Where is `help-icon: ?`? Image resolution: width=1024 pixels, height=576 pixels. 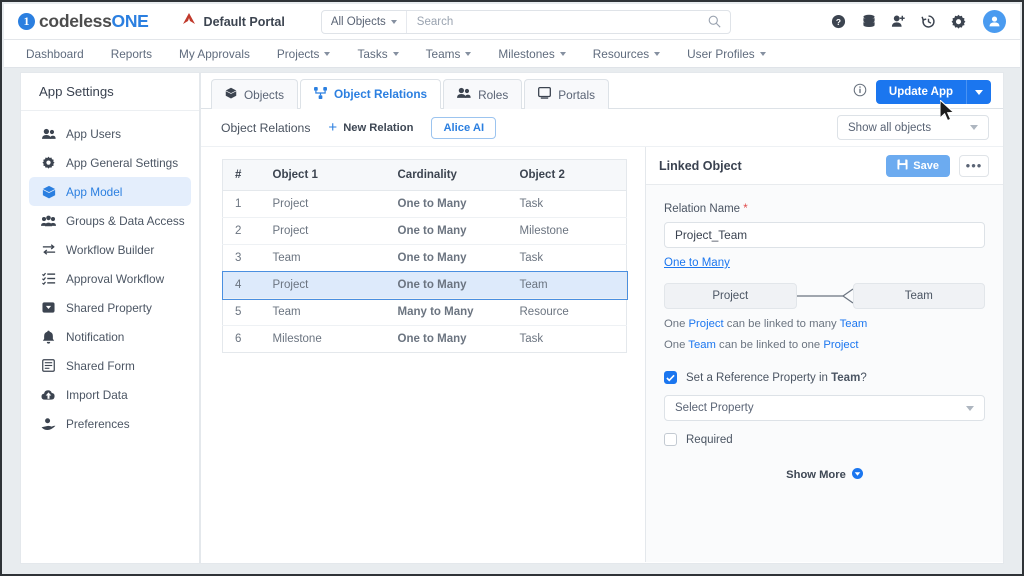
help-icon: ? is located at coordinates (838, 21).